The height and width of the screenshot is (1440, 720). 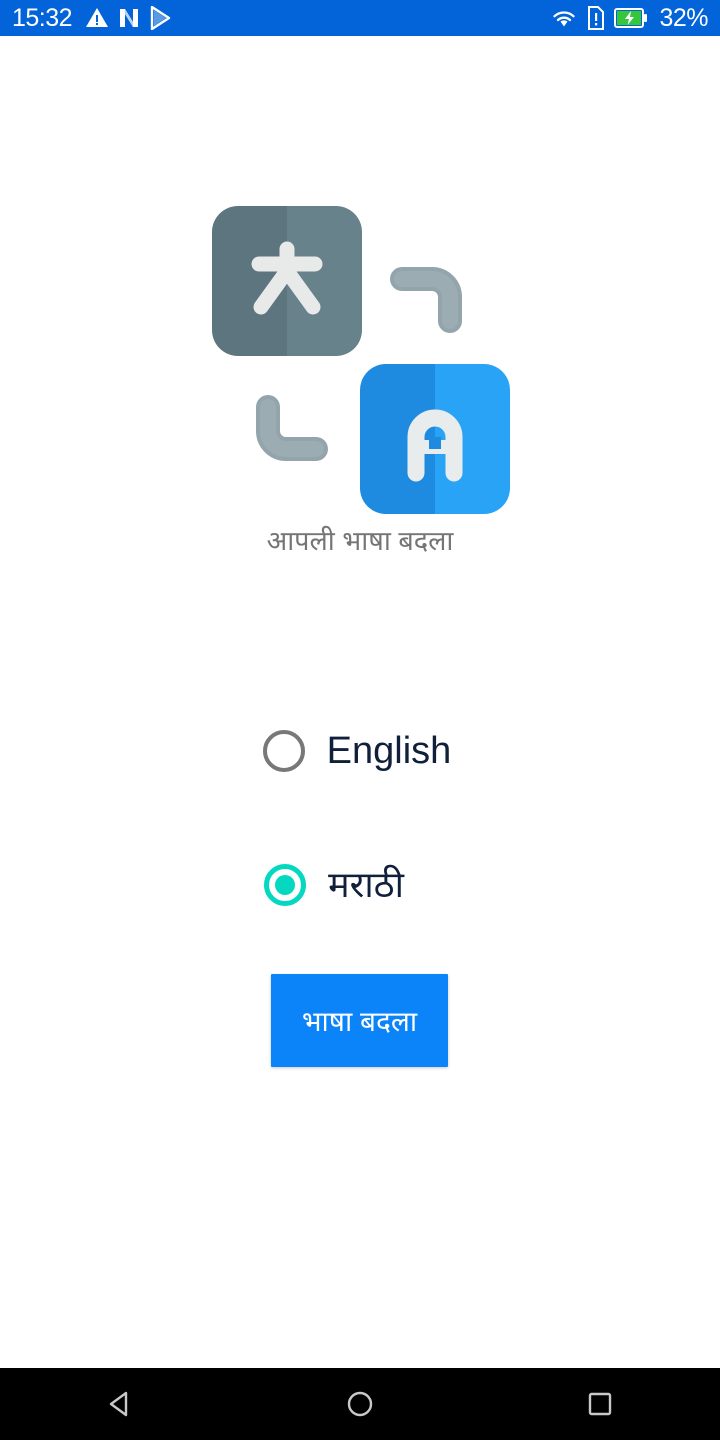 What do you see at coordinates (42, 17) in the screenshot?
I see `status-bar-clock: 15:32` at bounding box center [42, 17].